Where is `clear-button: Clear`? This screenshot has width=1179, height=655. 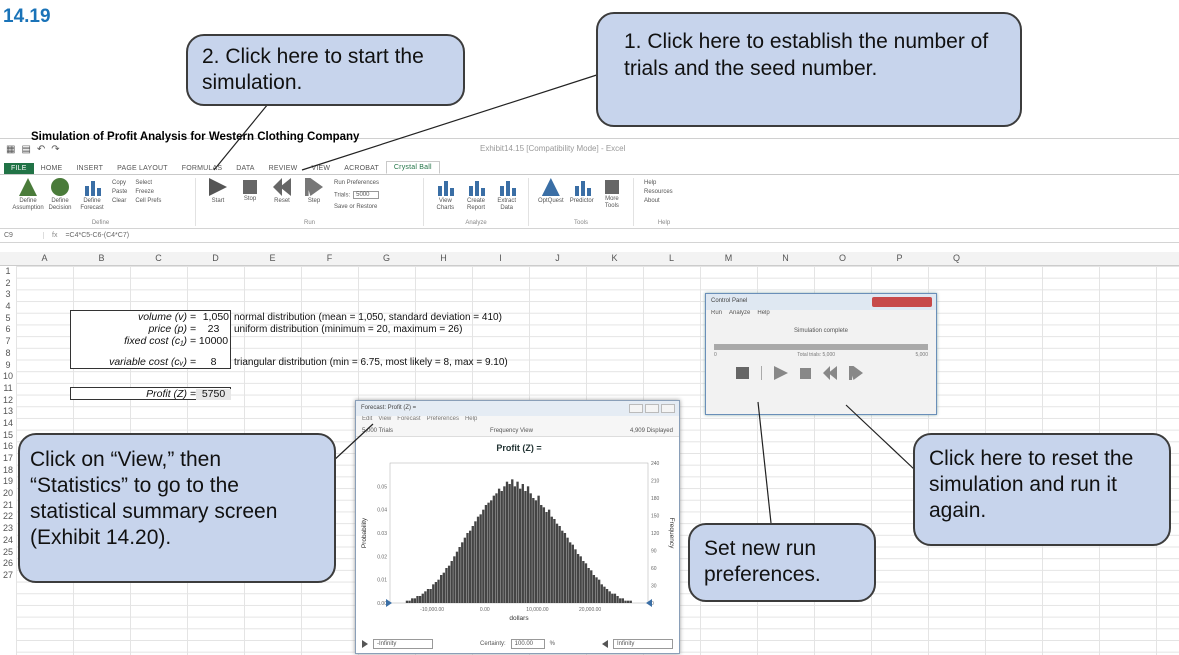
clear-button: Clear is located at coordinates (119, 201).